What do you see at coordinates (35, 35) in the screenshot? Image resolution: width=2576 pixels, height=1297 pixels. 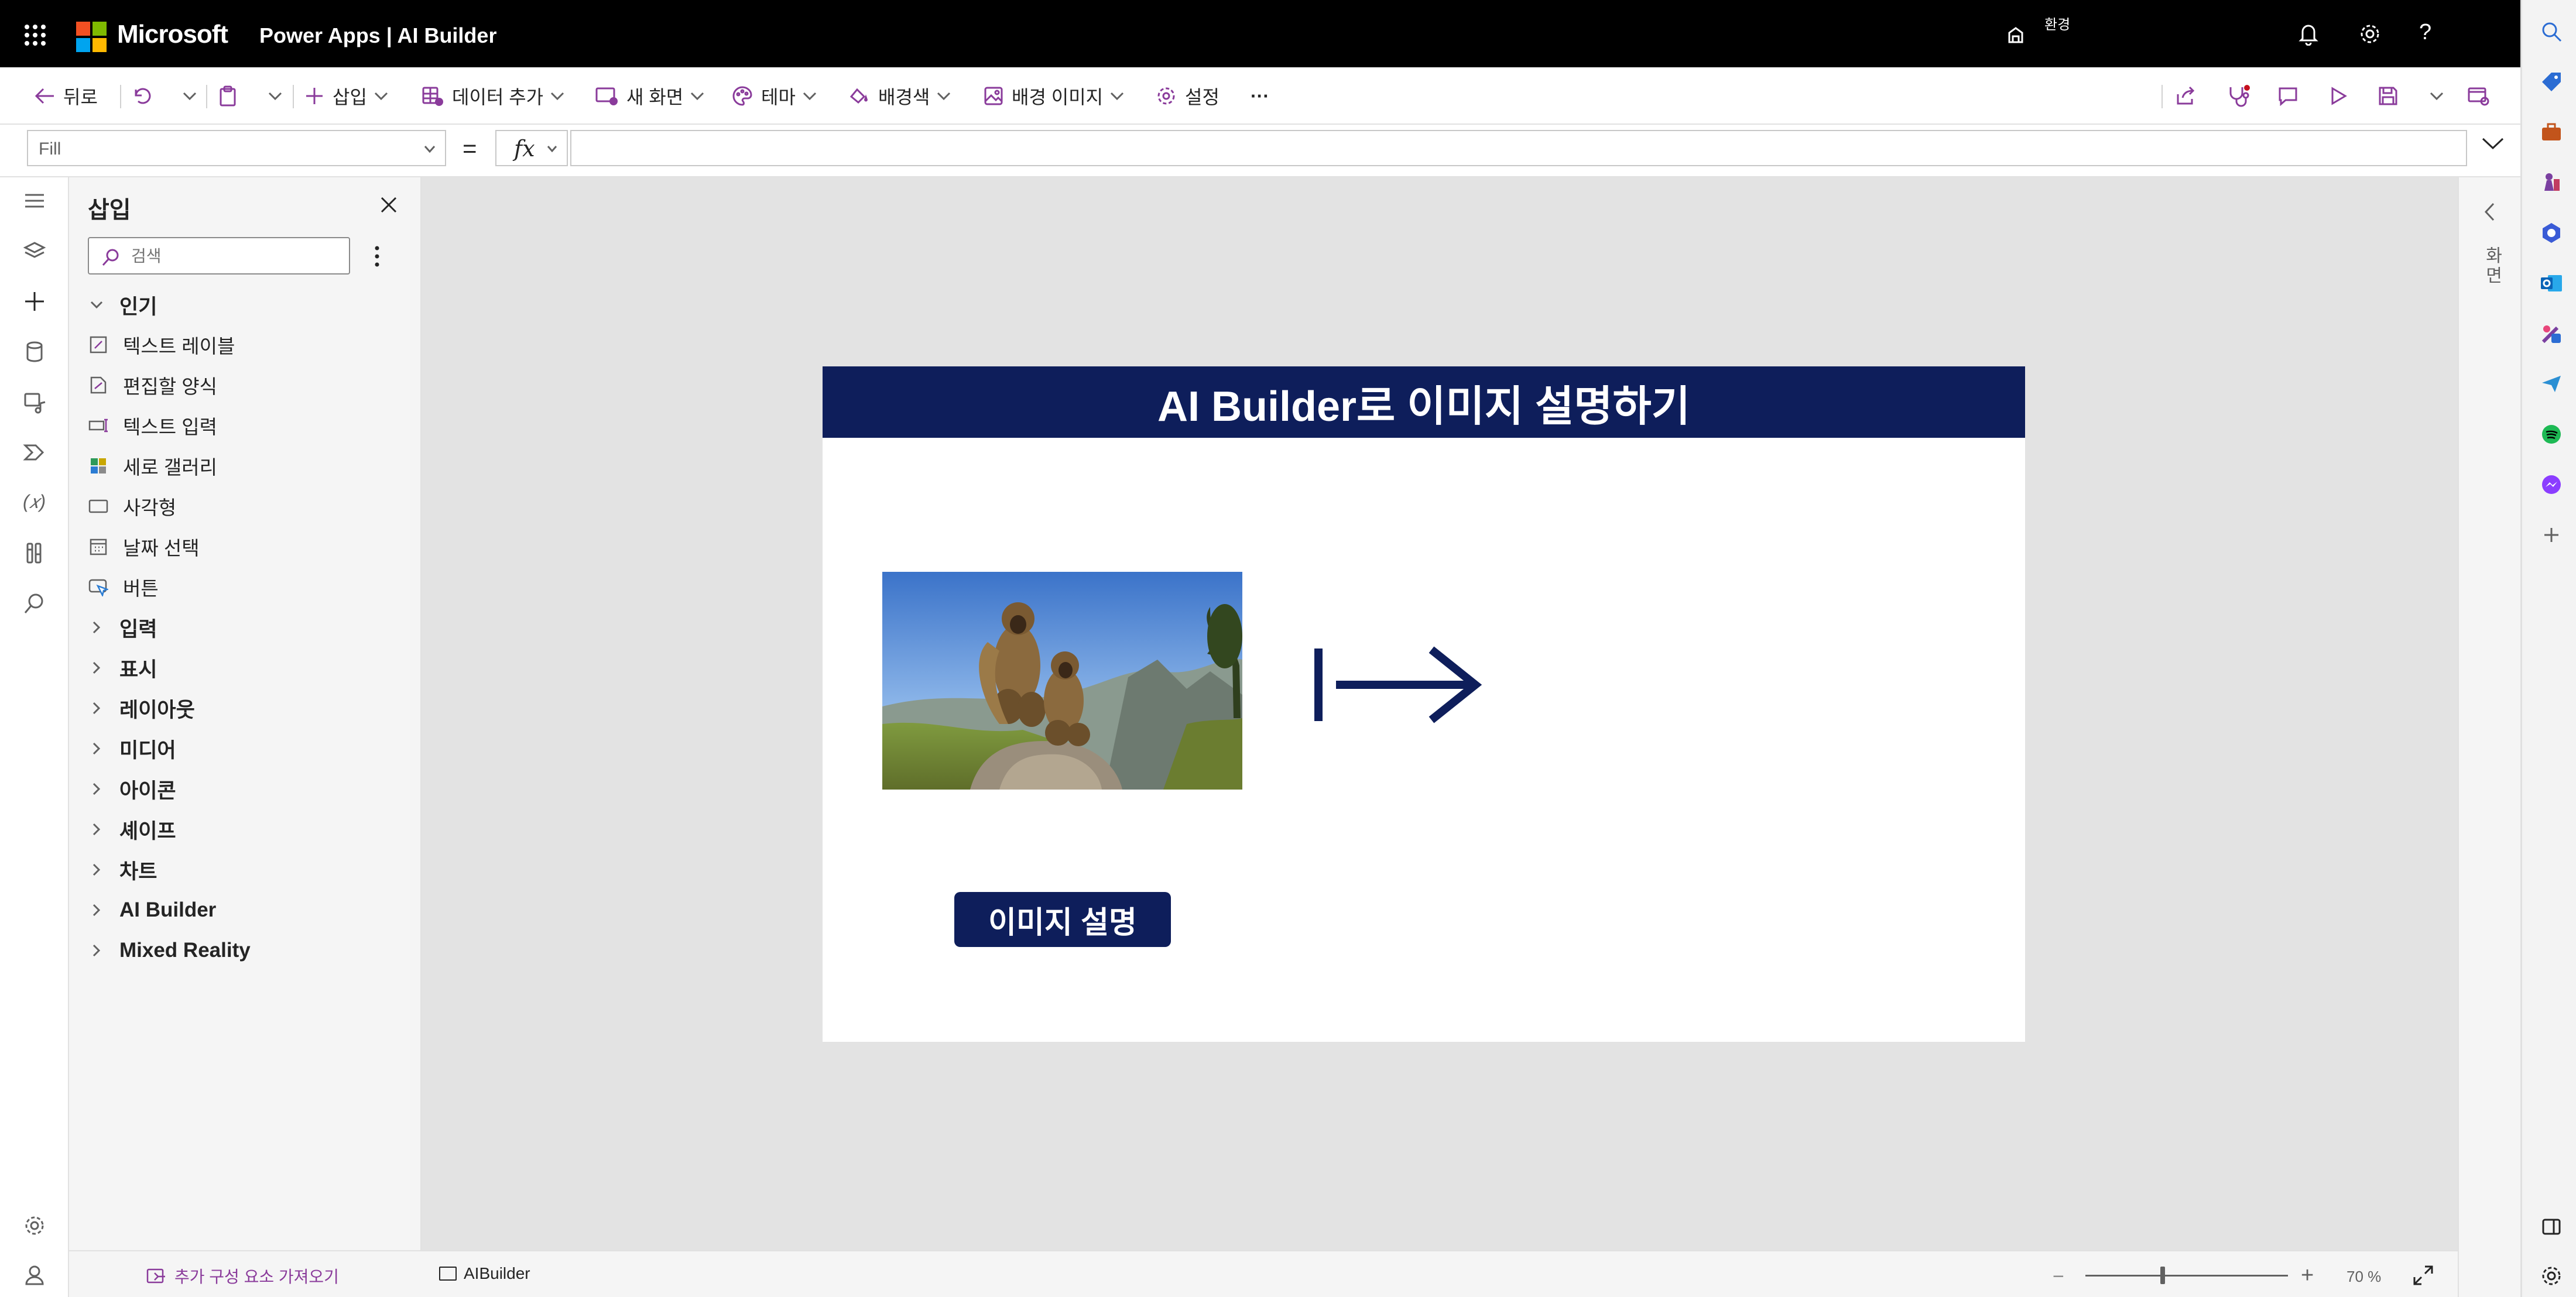 I see `app-launcher-icon` at bounding box center [35, 35].